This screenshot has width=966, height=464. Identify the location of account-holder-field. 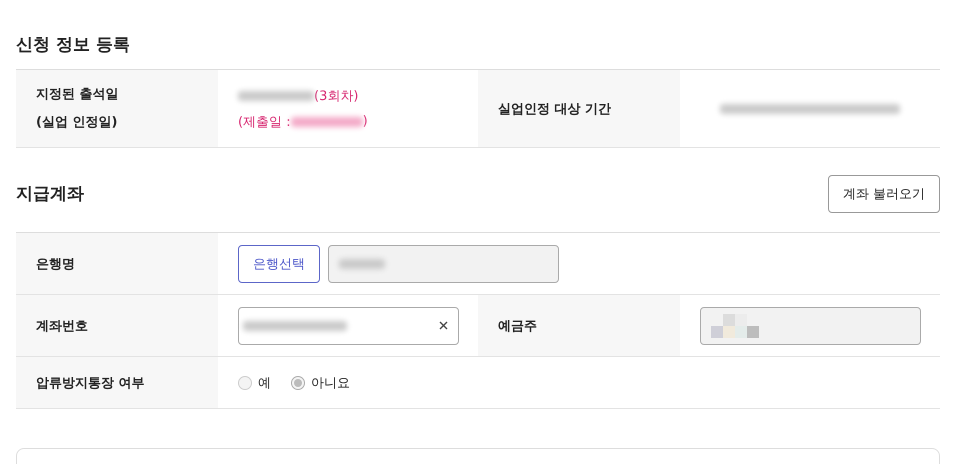
(810, 325).